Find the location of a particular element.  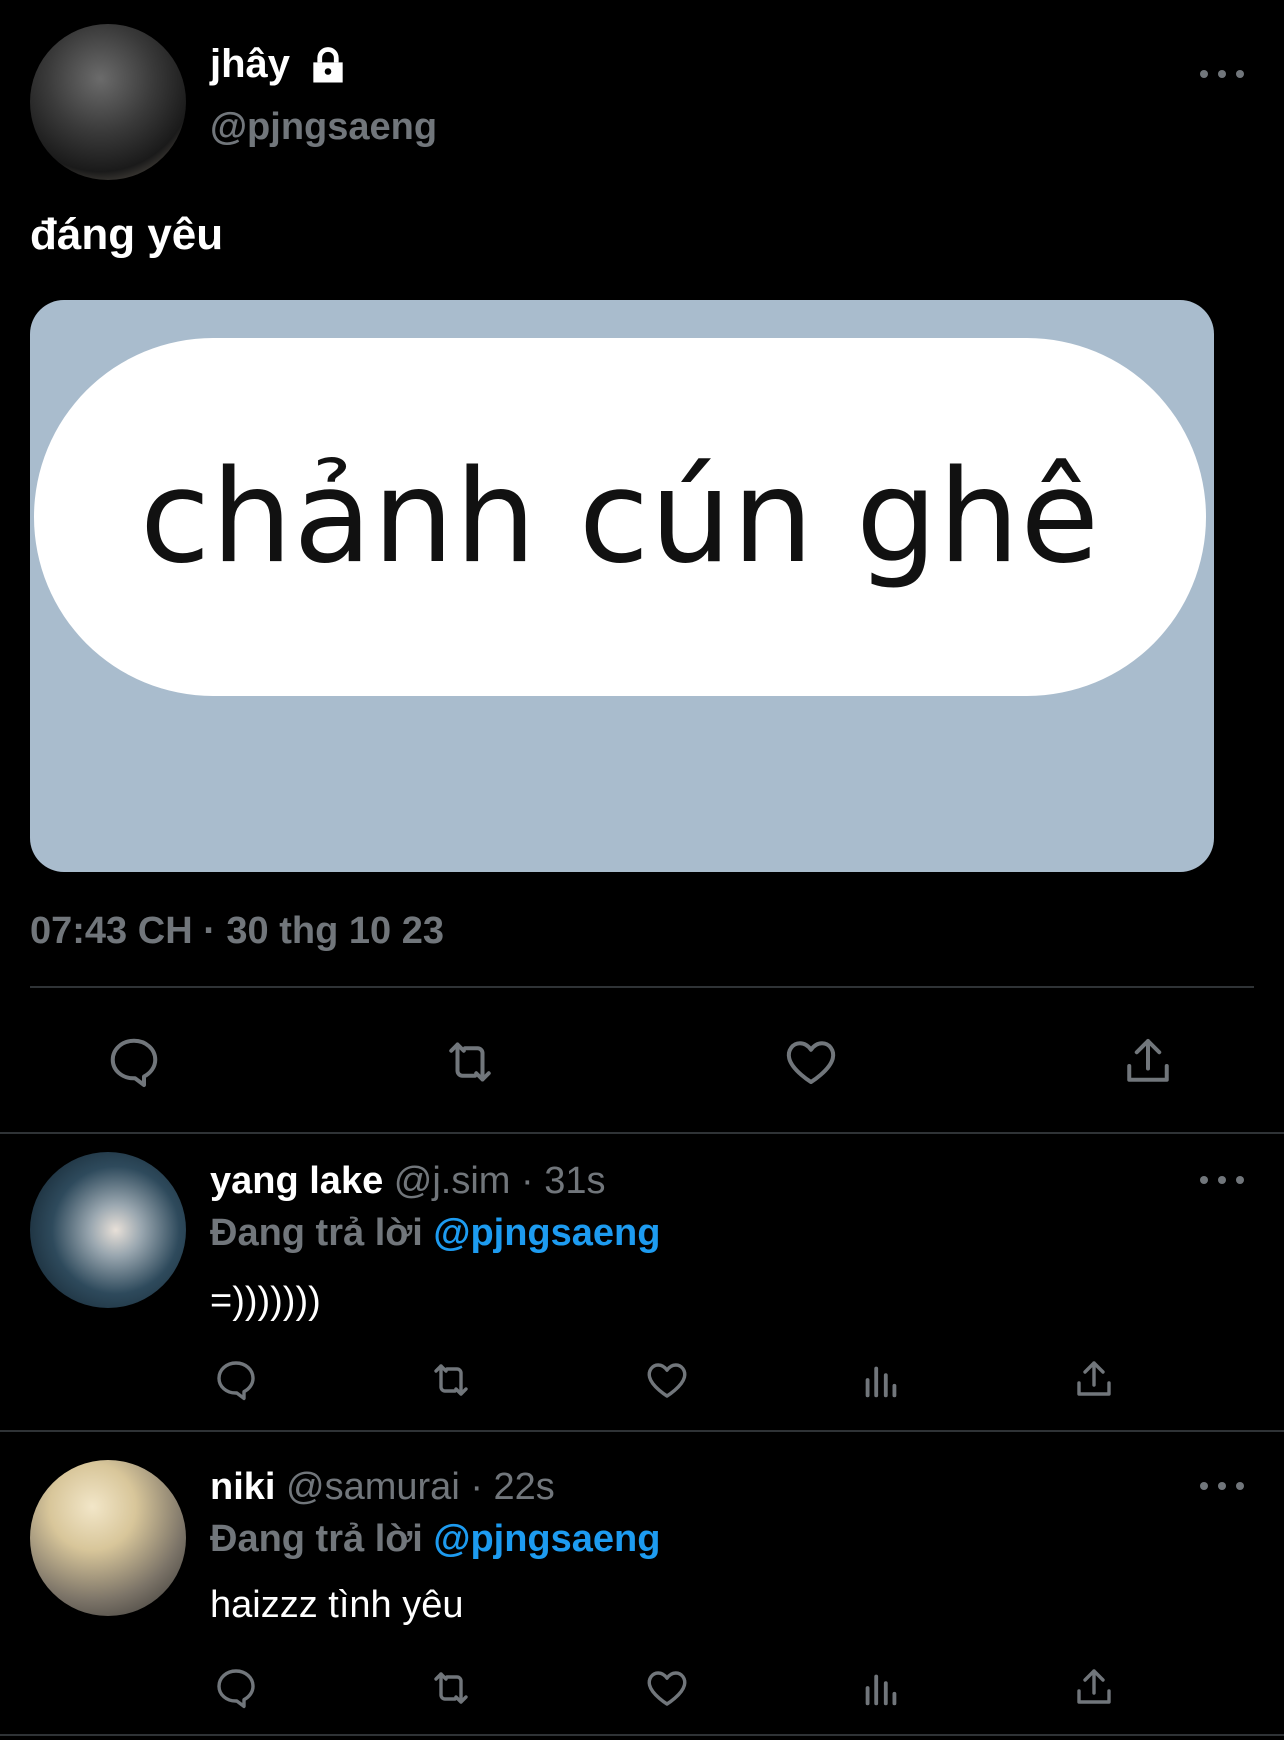

tweet-text: đáng yêu is located at coordinates (127, 234).